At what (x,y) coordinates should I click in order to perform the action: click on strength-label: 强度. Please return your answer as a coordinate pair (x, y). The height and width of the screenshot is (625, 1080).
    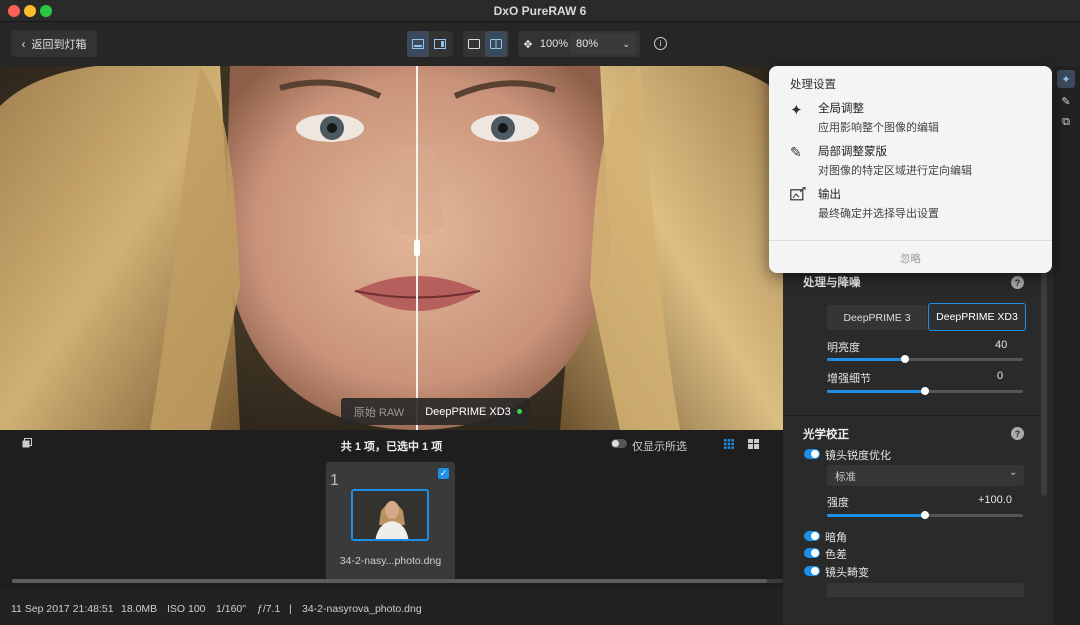
    Looking at the image, I should click on (838, 503).